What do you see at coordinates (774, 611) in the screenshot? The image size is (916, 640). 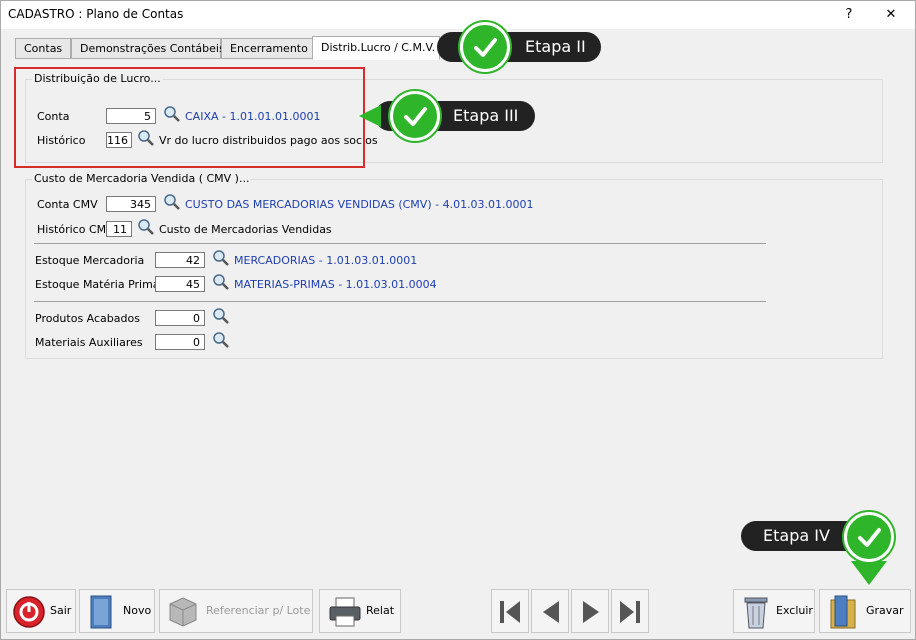 I see `excluir-button: Excluir` at bounding box center [774, 611].